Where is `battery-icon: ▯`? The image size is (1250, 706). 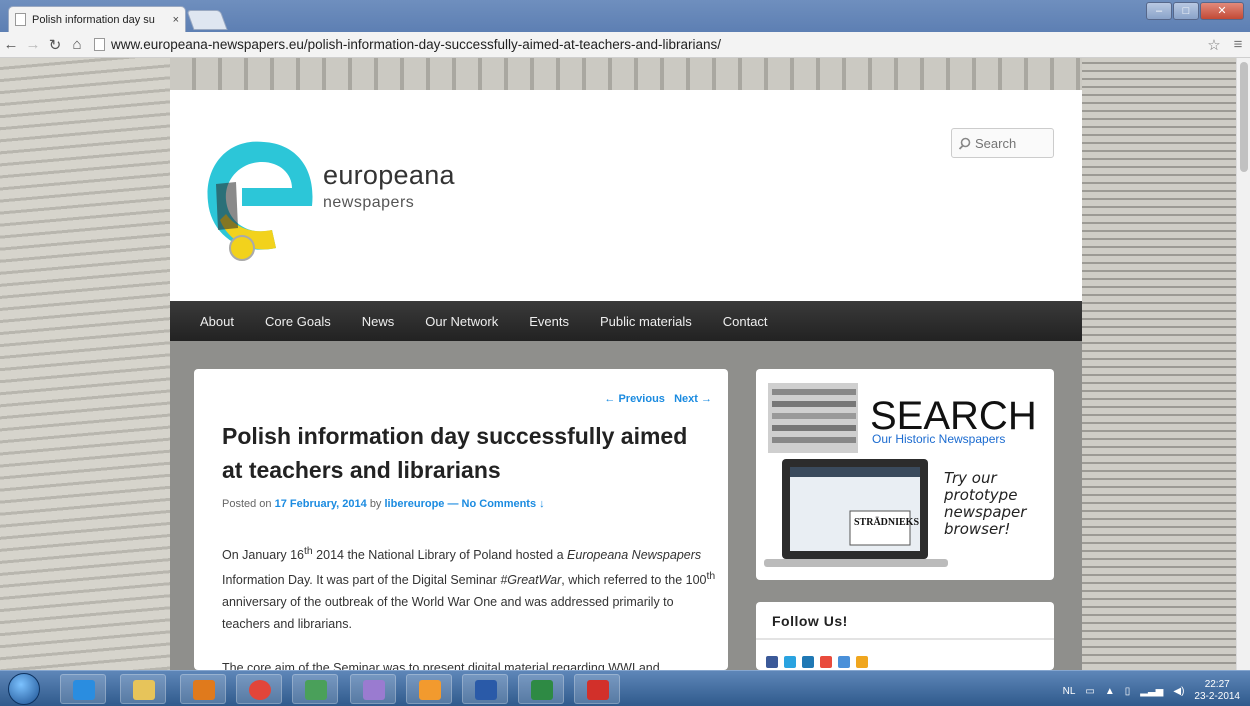
battery-icon: ▯ is located at coordinates (1128, 691).